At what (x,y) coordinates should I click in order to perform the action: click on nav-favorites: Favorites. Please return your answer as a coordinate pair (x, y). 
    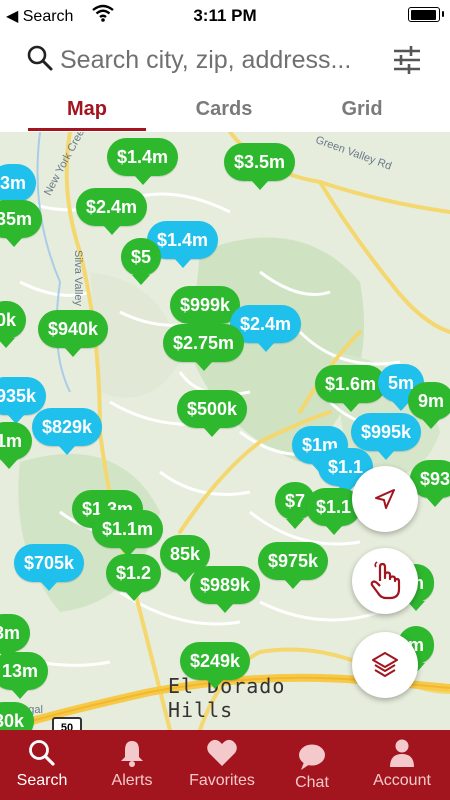
    Looking at the image, I should click on (222, 765).